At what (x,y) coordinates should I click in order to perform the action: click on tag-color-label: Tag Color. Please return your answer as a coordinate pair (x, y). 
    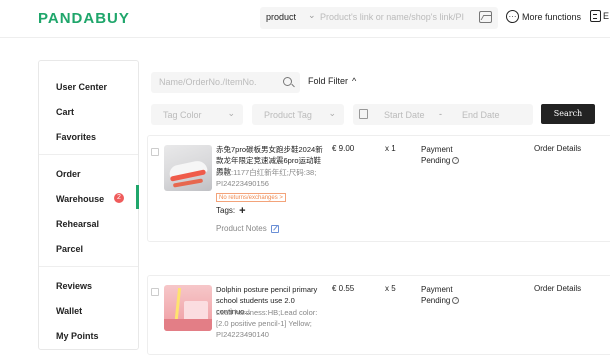
    Looking at the image, I should click on (182, 115).